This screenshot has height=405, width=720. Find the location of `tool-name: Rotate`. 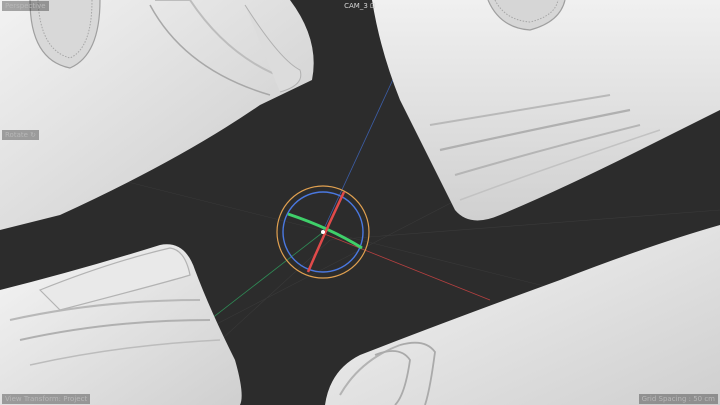

tool-name: Rotate is located at coordinates (18, 135).